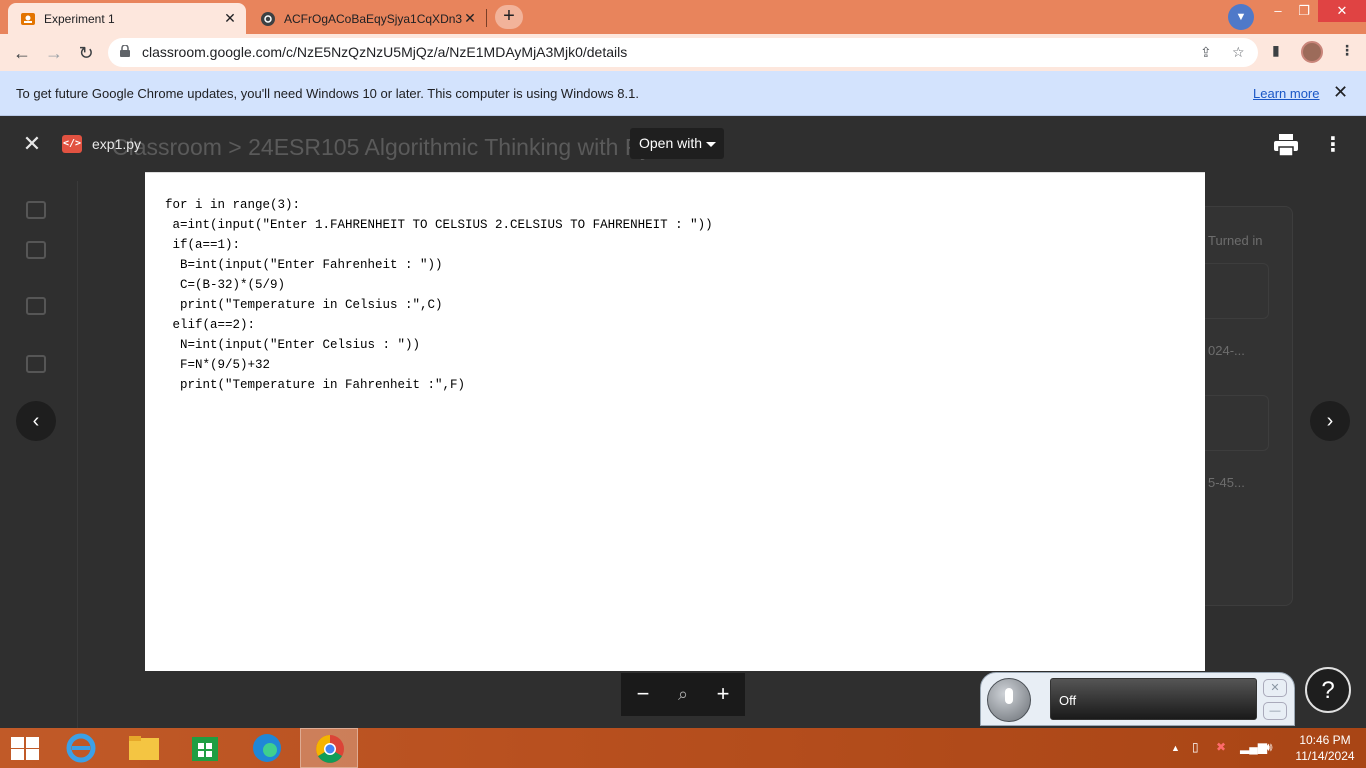 This screenshot has width=1366, height=768. What do you see at coordinates (1342, 11) in the screenshot?
I see `window-close-button: ✕` at bounding box center [1342, 11].